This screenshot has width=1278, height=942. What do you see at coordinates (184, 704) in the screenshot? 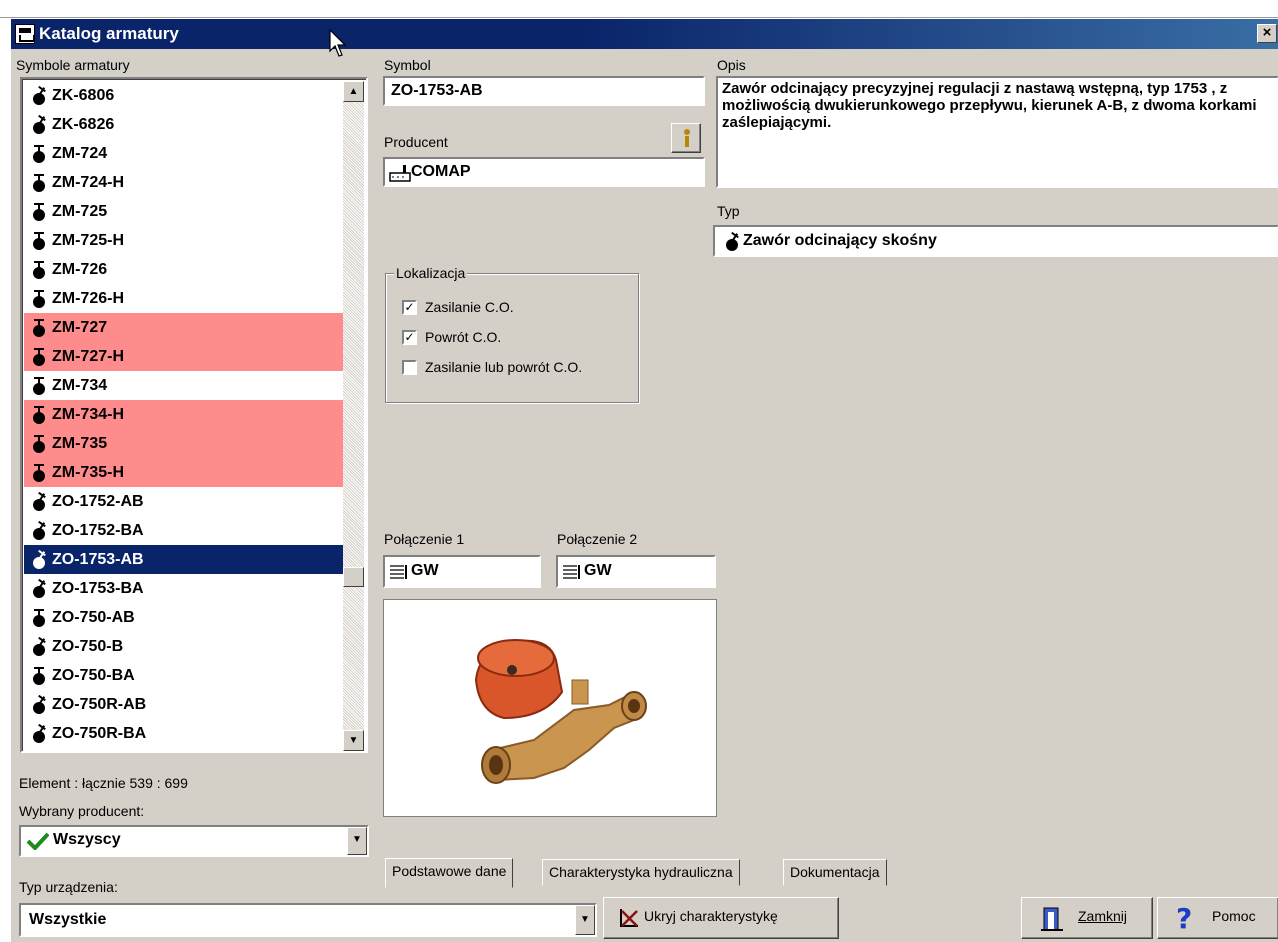
I see `list-item: ZO-750R-AB` at bounding box center [184, 704].